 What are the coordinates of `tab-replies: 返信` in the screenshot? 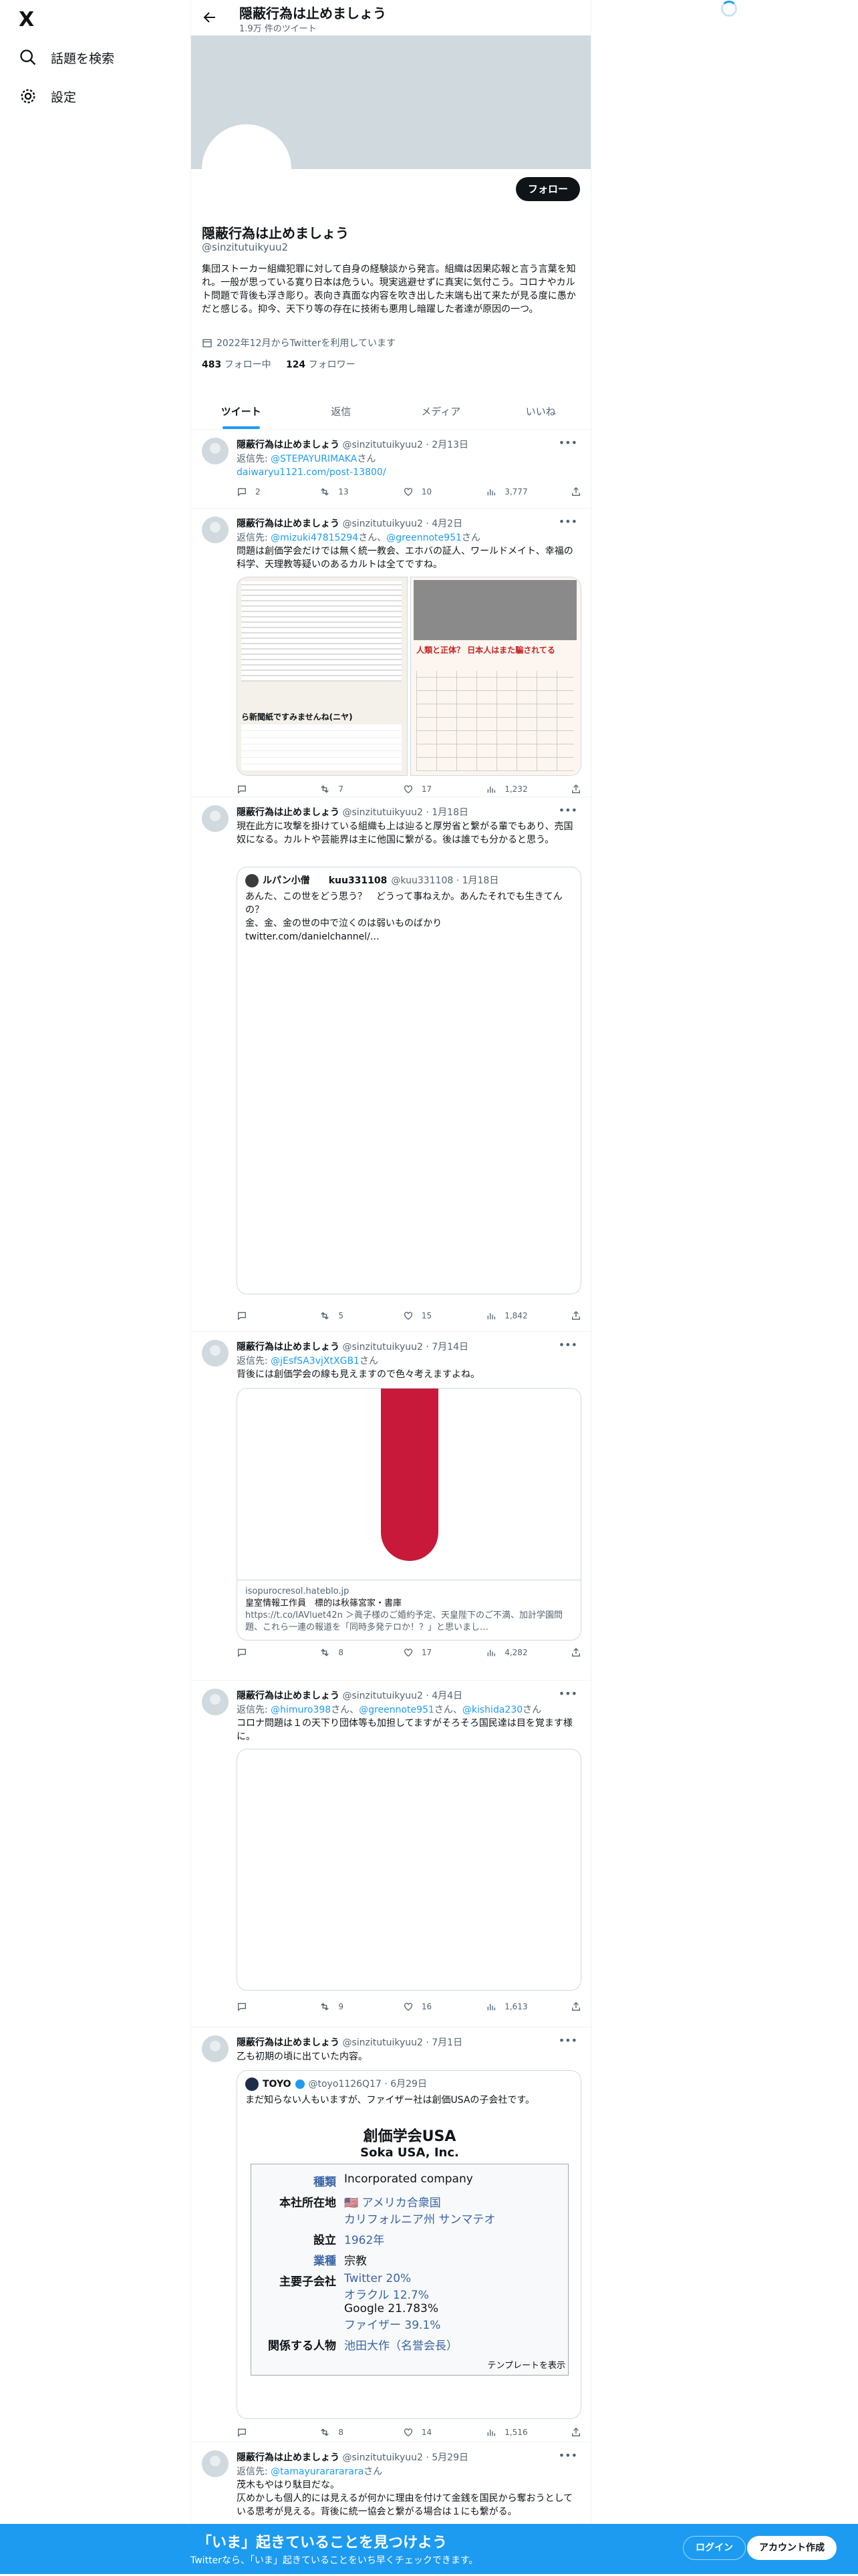 It's located at (341, 411).